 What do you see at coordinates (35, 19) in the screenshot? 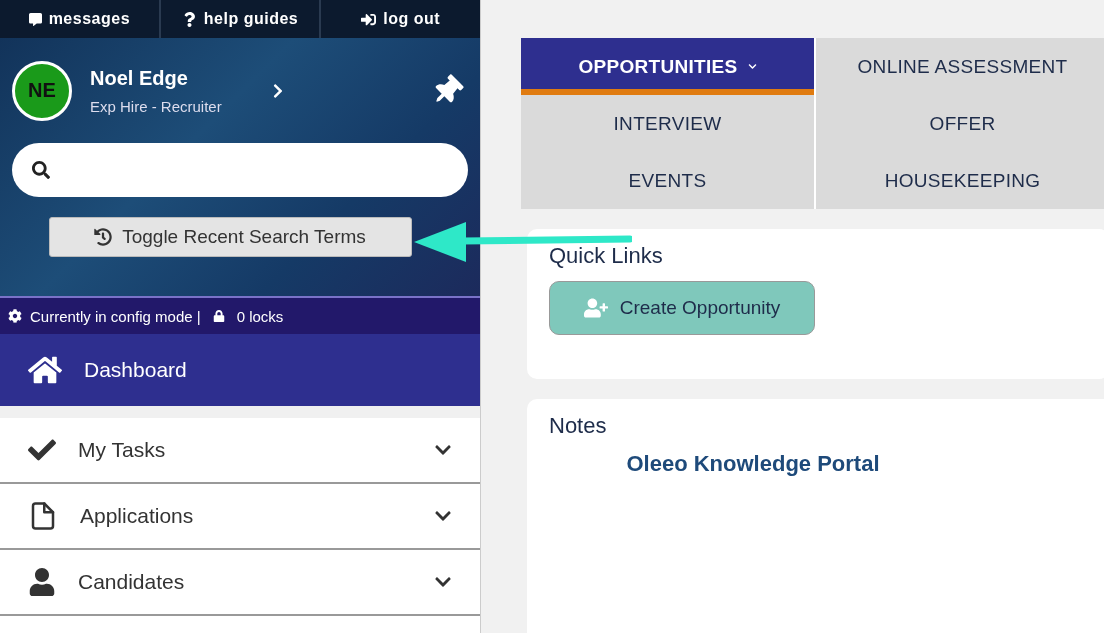
I see `chat-bubble-icon` at bounding box center [35, 19].